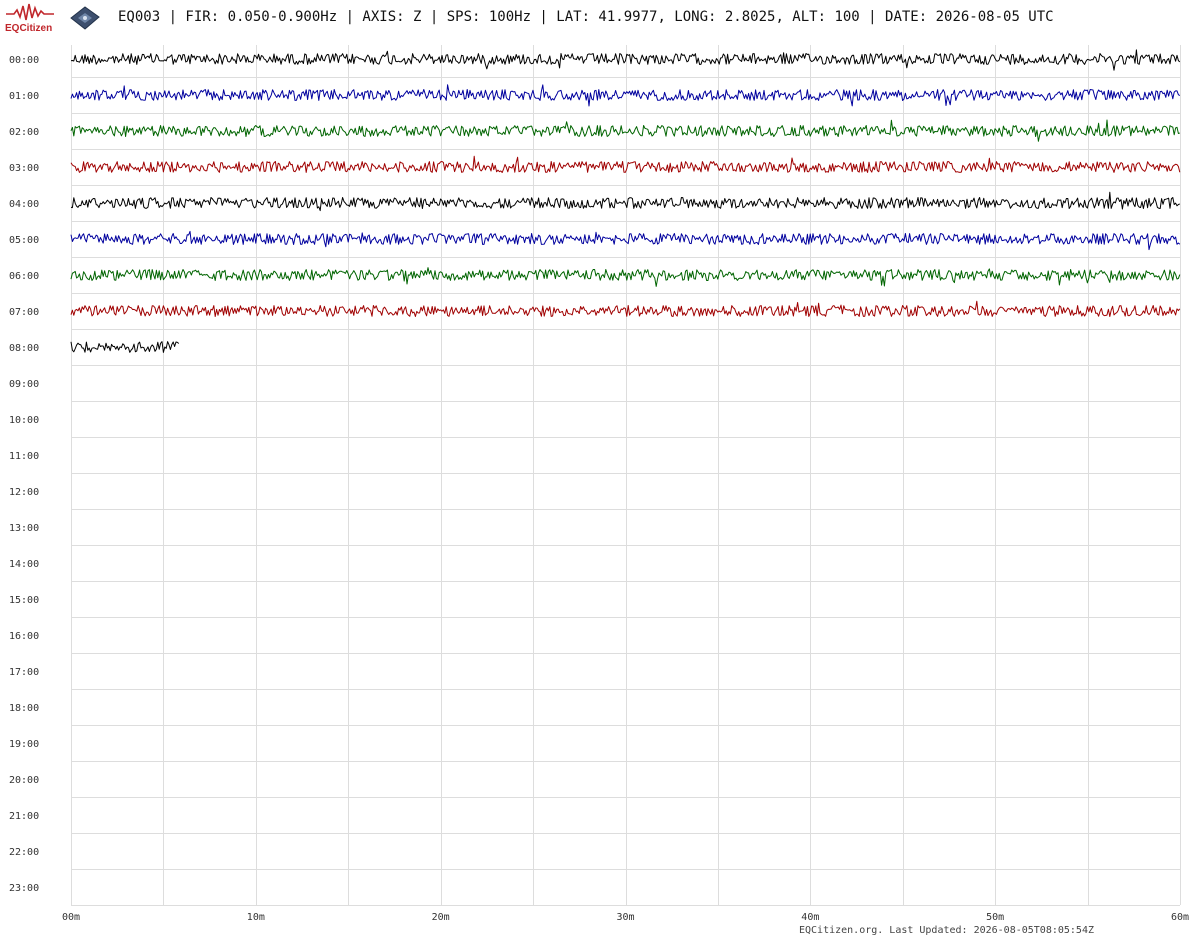 The width and height of the screenshot is (1200, 940). I want to click on x-tick-label: 40m, so click(810, 917).